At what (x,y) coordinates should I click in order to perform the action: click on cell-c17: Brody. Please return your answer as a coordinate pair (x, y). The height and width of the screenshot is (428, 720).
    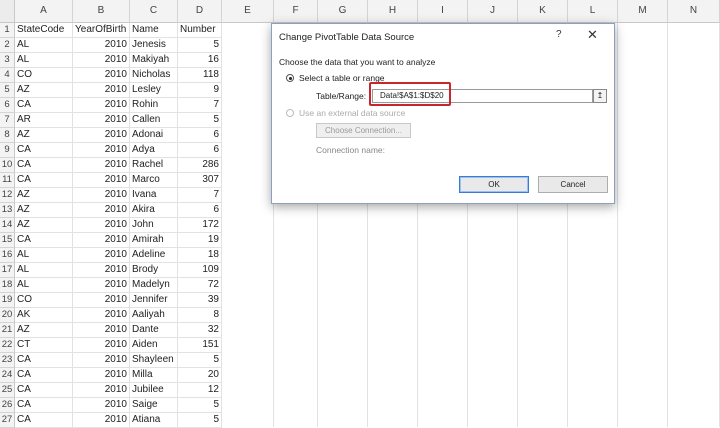
    Looking at the image, I should click on (154, 270).